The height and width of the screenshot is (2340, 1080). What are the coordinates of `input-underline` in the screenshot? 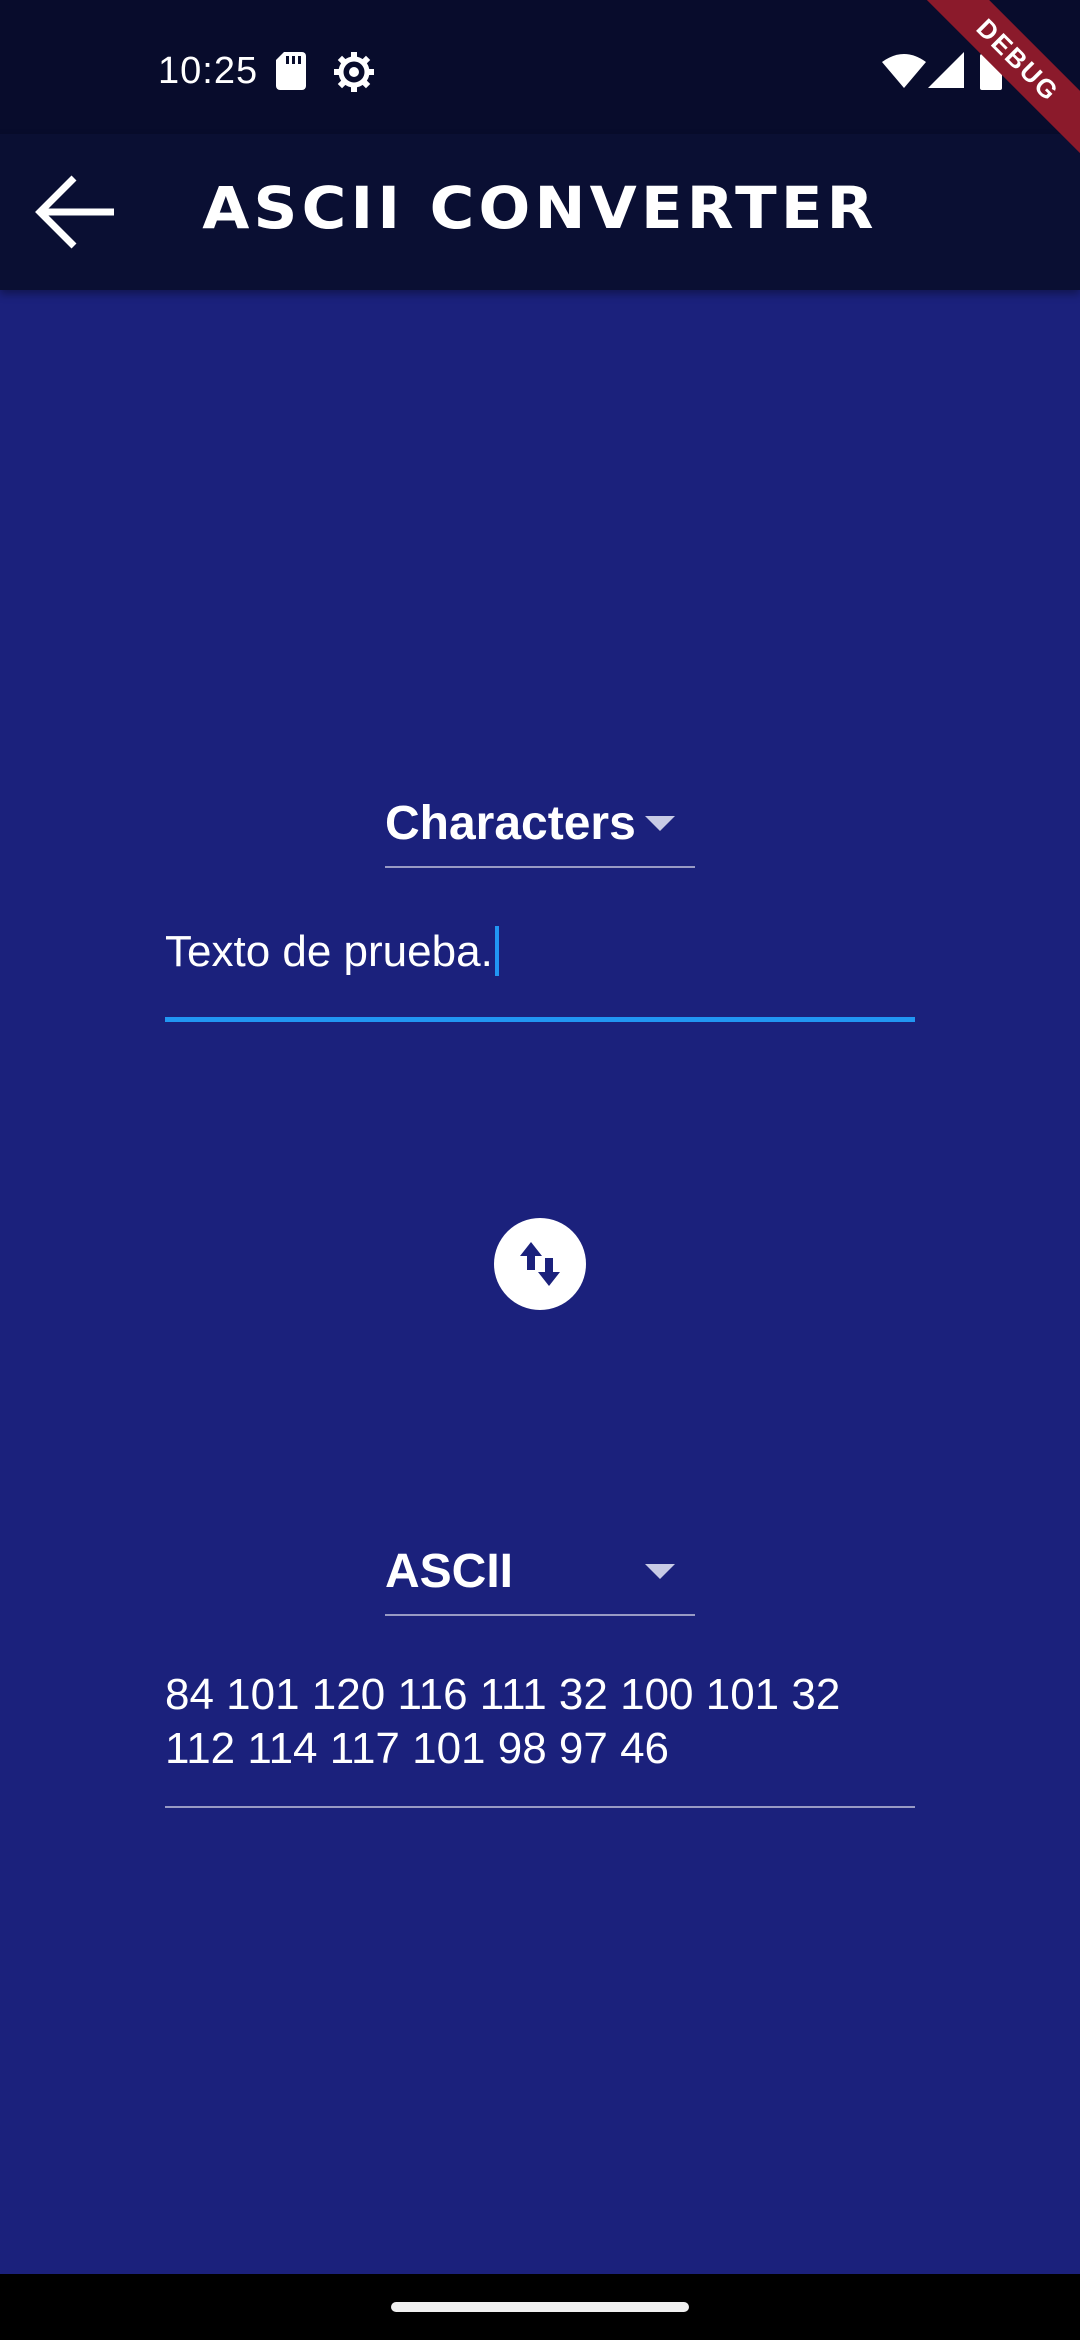 It's located at (540, 1019).